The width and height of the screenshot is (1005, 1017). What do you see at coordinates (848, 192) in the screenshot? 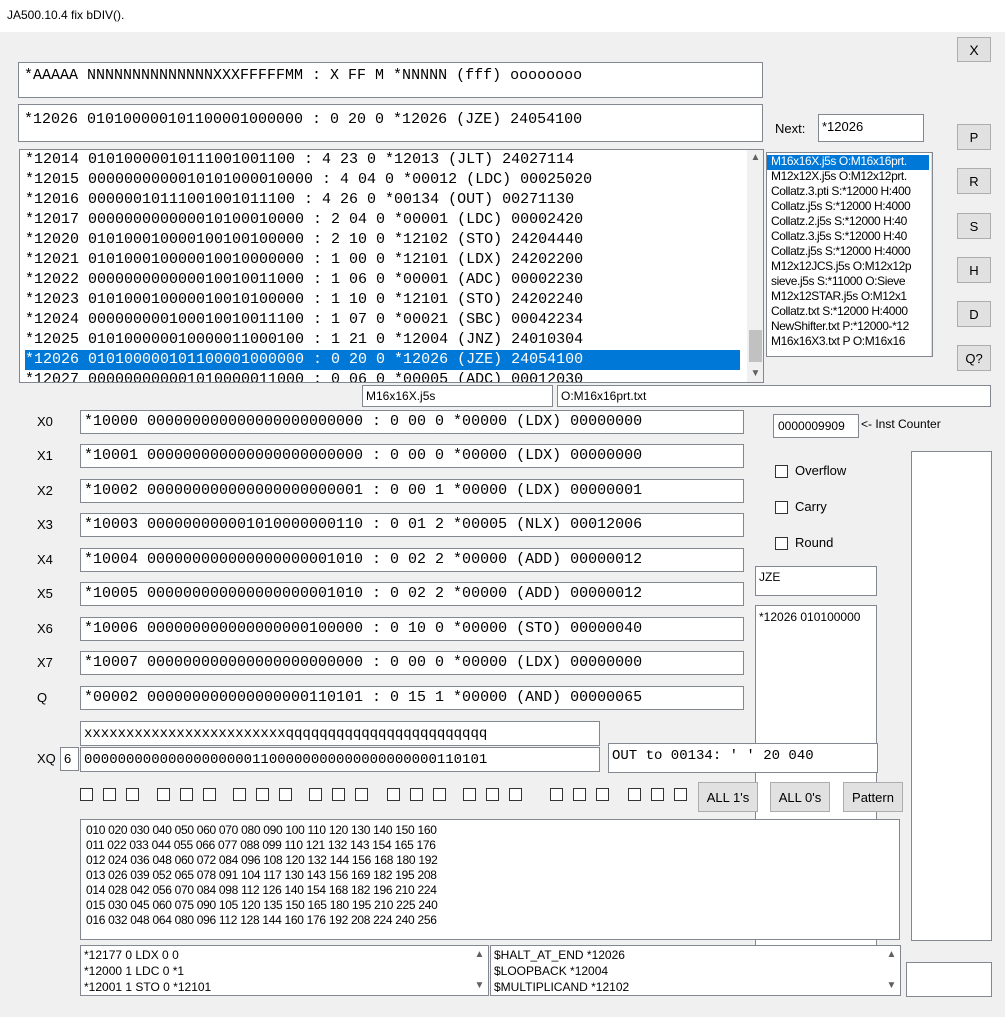
I see `file-list-item: Collatz.3.pti S:*12000 H:400` at bounding box center [848, 192].